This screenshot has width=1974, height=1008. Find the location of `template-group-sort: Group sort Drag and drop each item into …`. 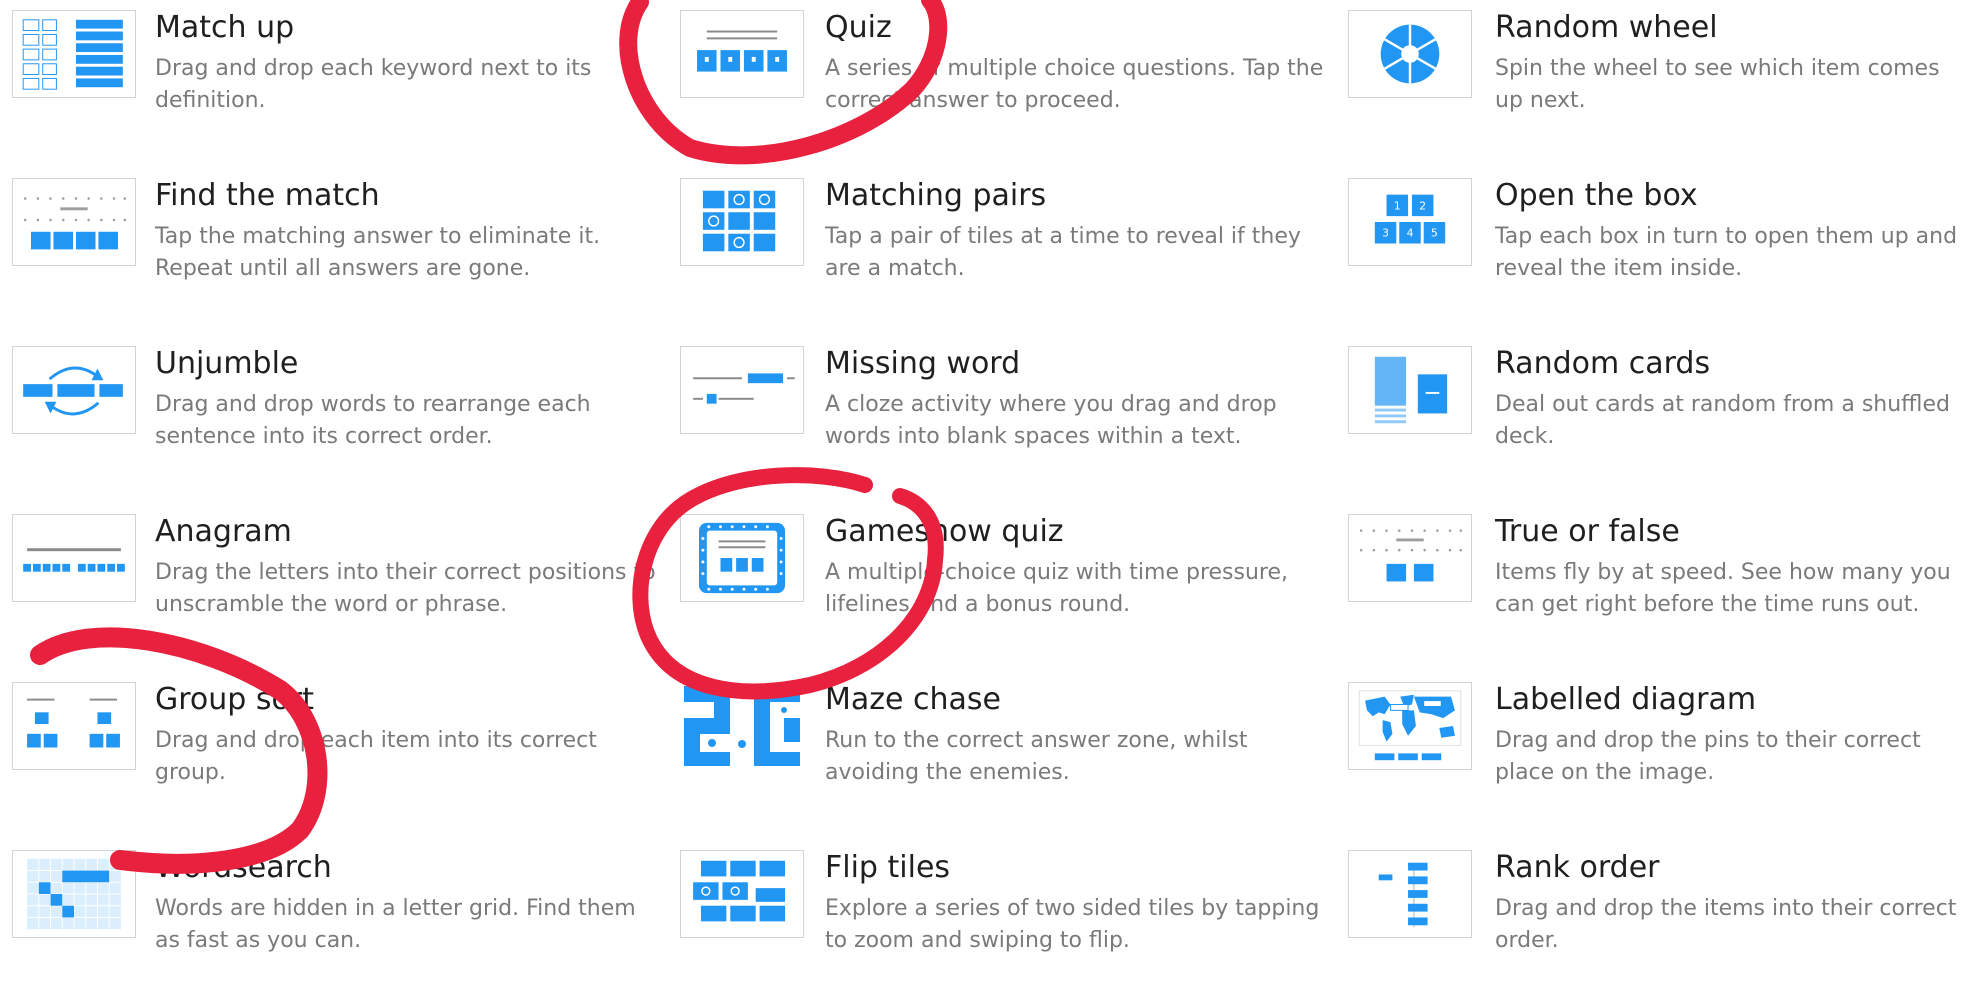

template-group-sort: Group sort Drag and drop each item into … is located at coordinates (335, 756).